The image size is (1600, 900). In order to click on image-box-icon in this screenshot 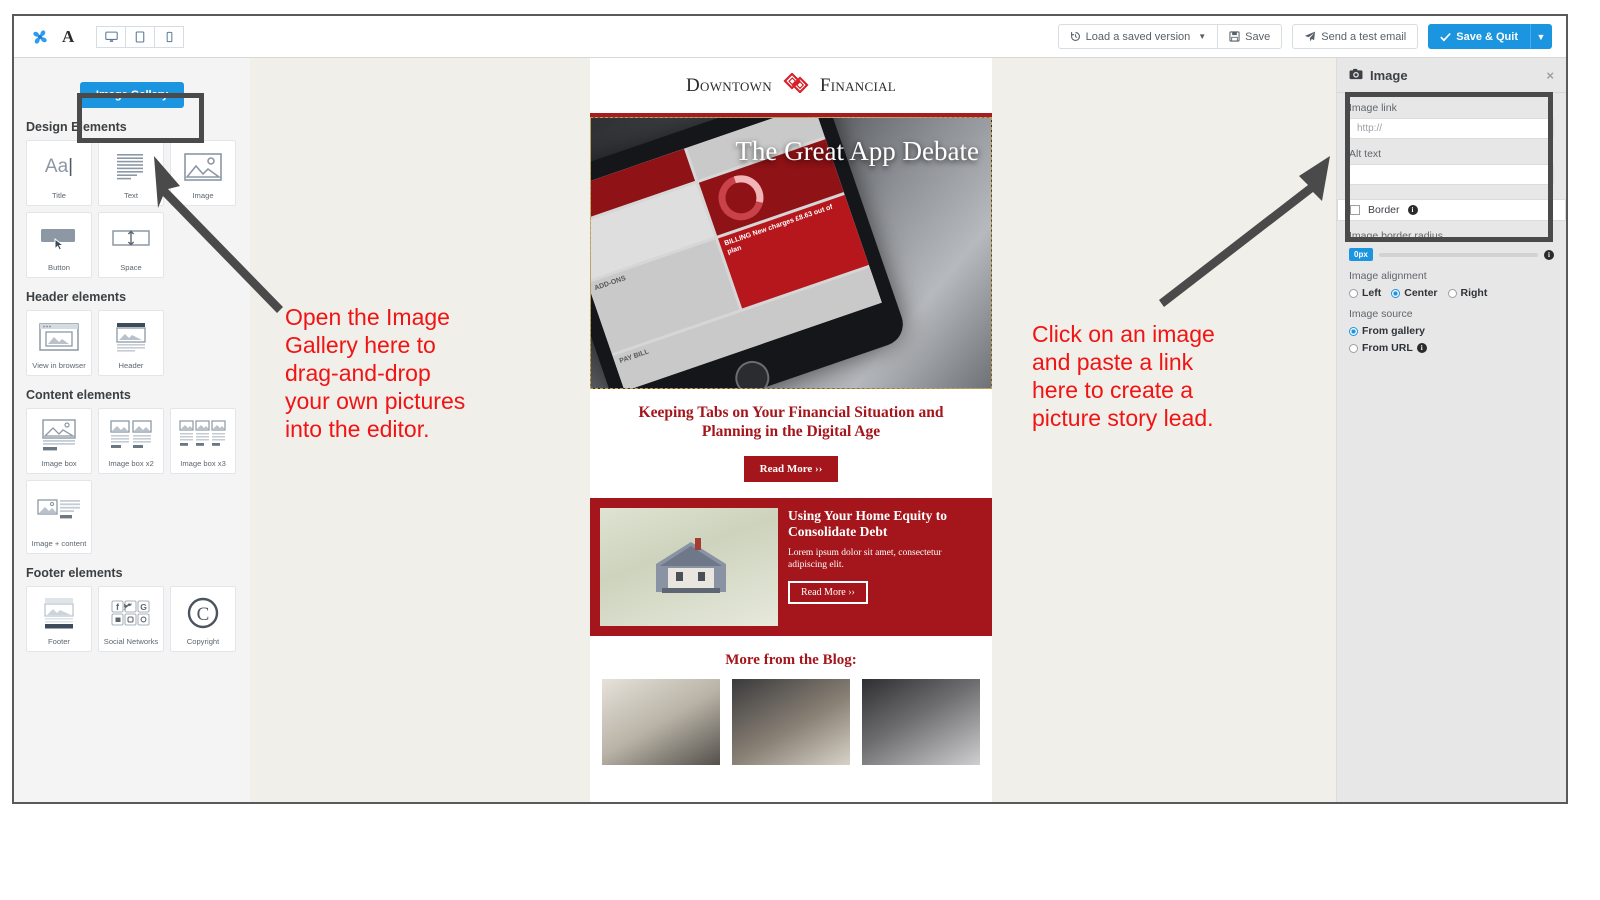, I will do `click(59, 434)`.